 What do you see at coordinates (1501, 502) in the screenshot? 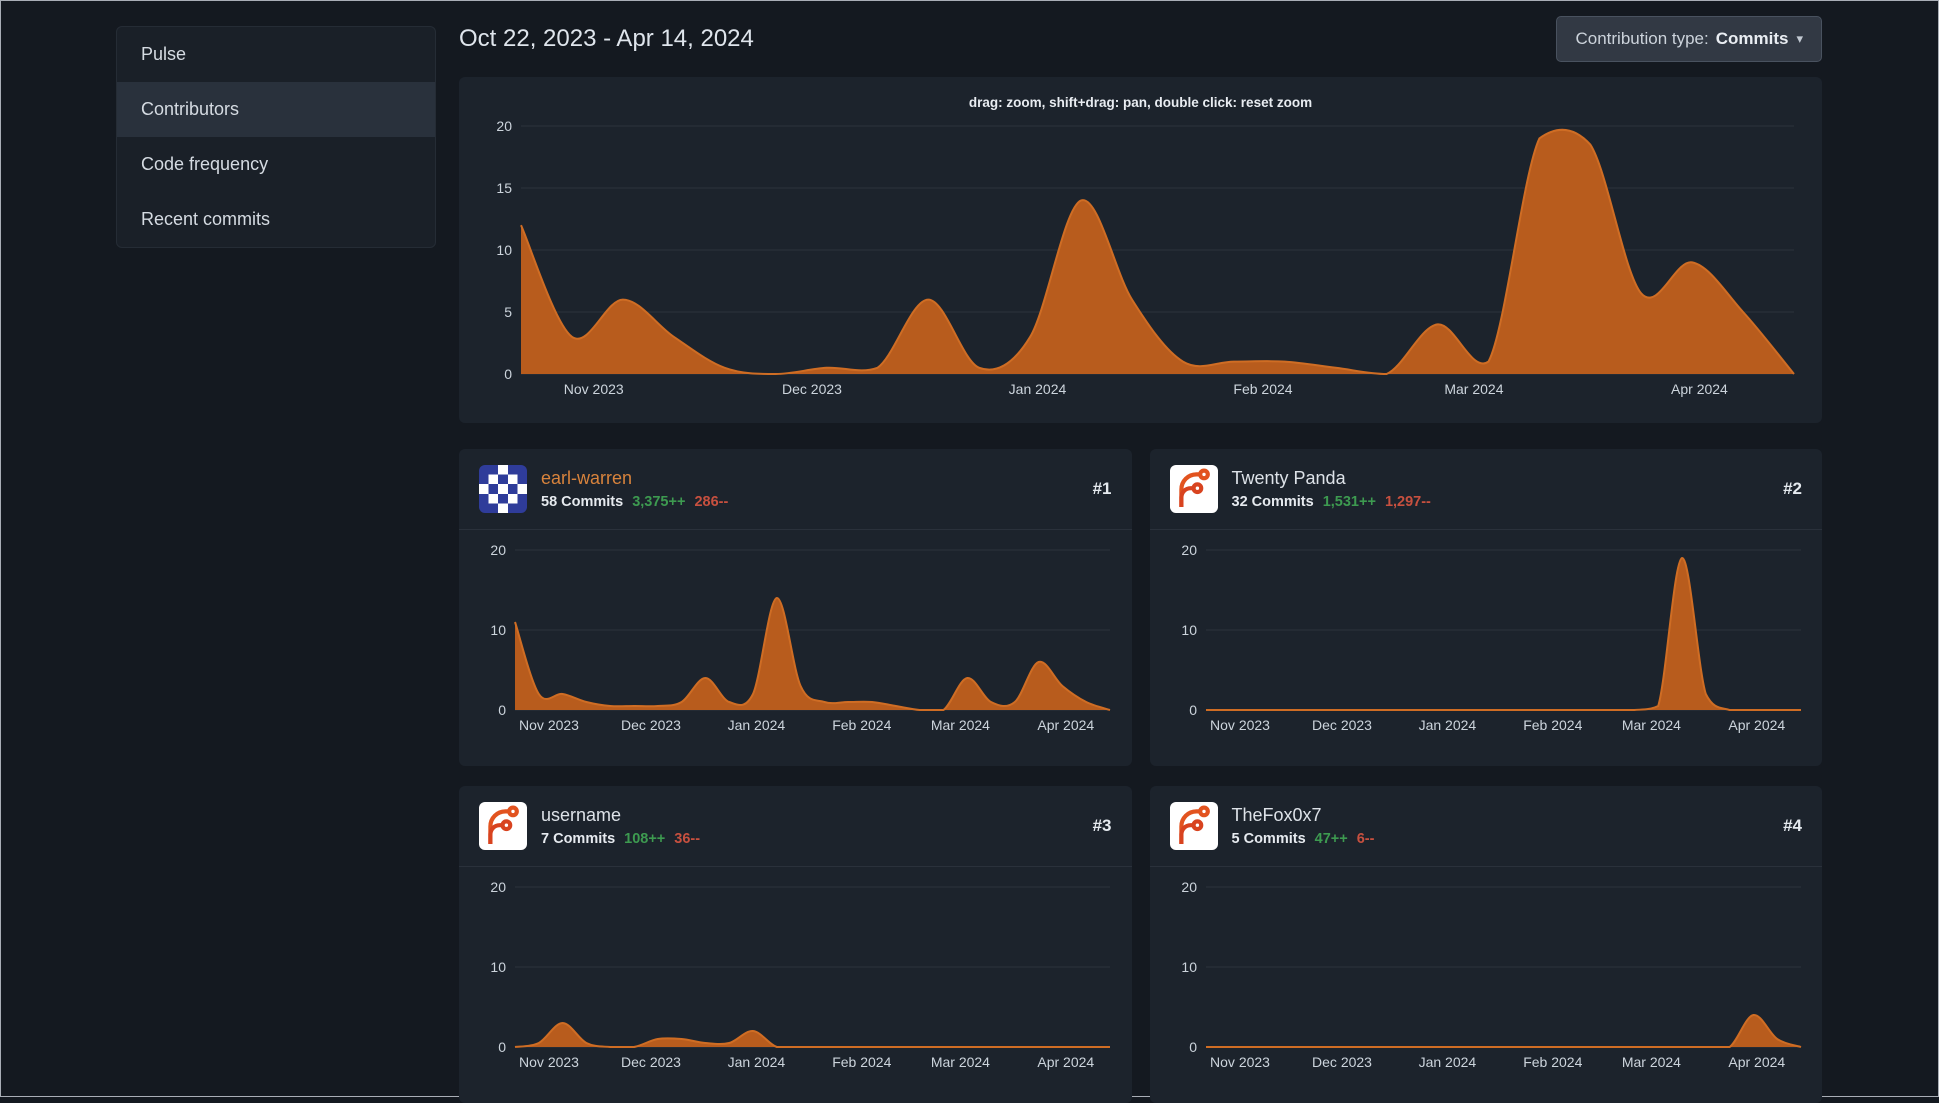
I see `contributor-stats: 32 Commits 1,531++ 1,297--` at bounding box center [1501, 502].